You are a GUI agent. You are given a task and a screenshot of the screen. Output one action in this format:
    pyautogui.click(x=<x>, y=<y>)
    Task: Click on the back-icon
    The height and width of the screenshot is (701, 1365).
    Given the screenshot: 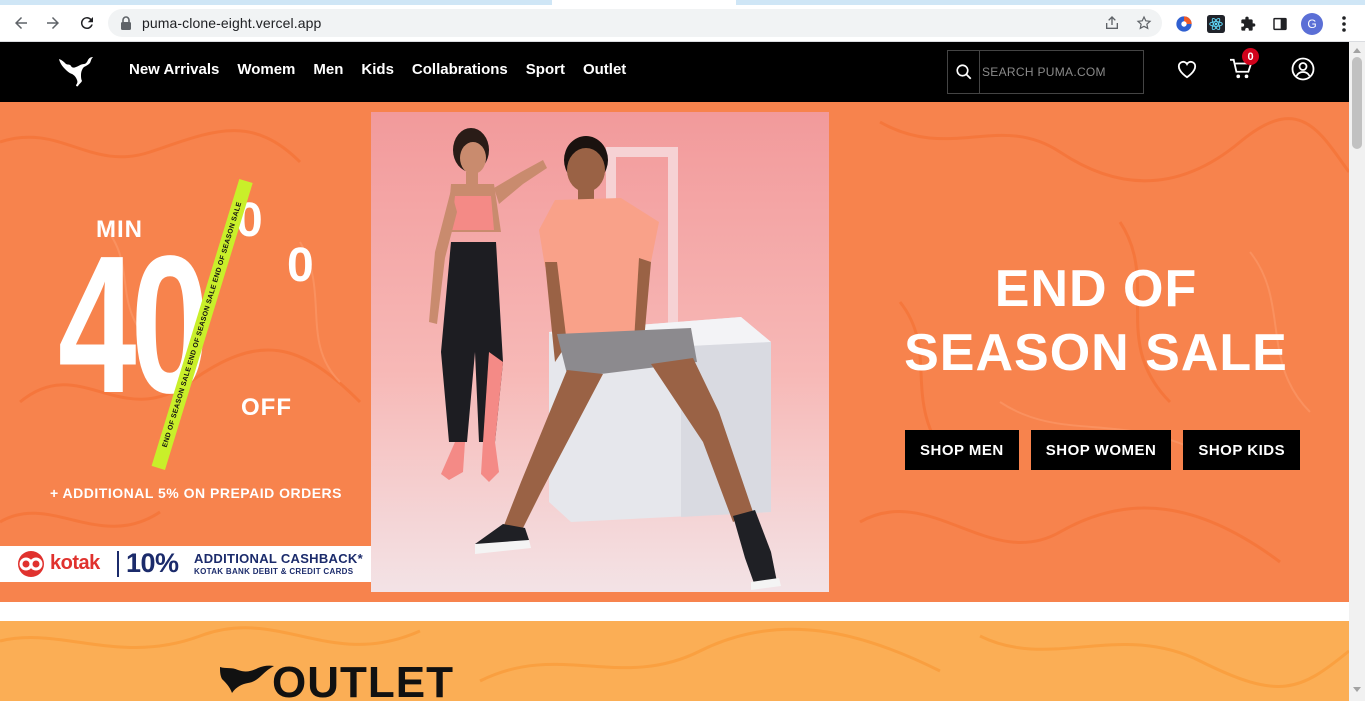 What is the action you would take?
    pyautogui.click(x=21, y=23)
    